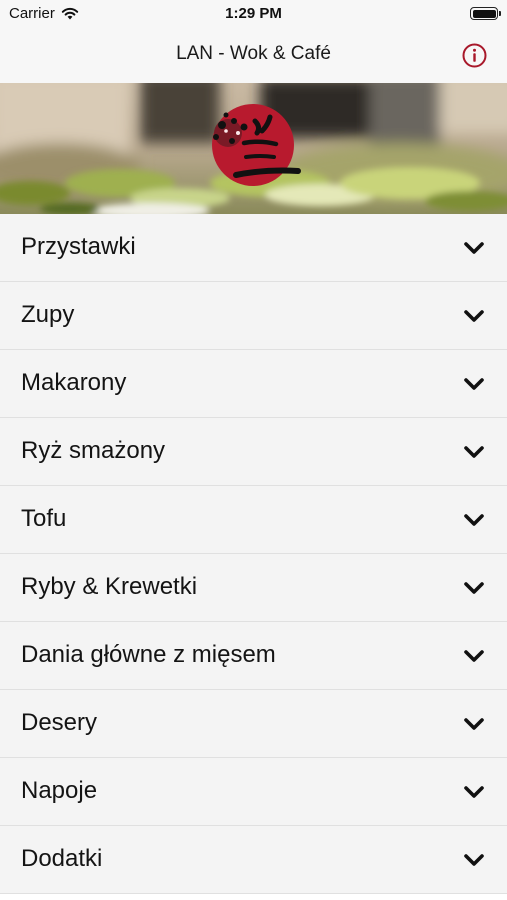 The height and width of the screenshot is (900, 507). I want to click on page-title: LAN - Wok & Café, so click(253, 53).